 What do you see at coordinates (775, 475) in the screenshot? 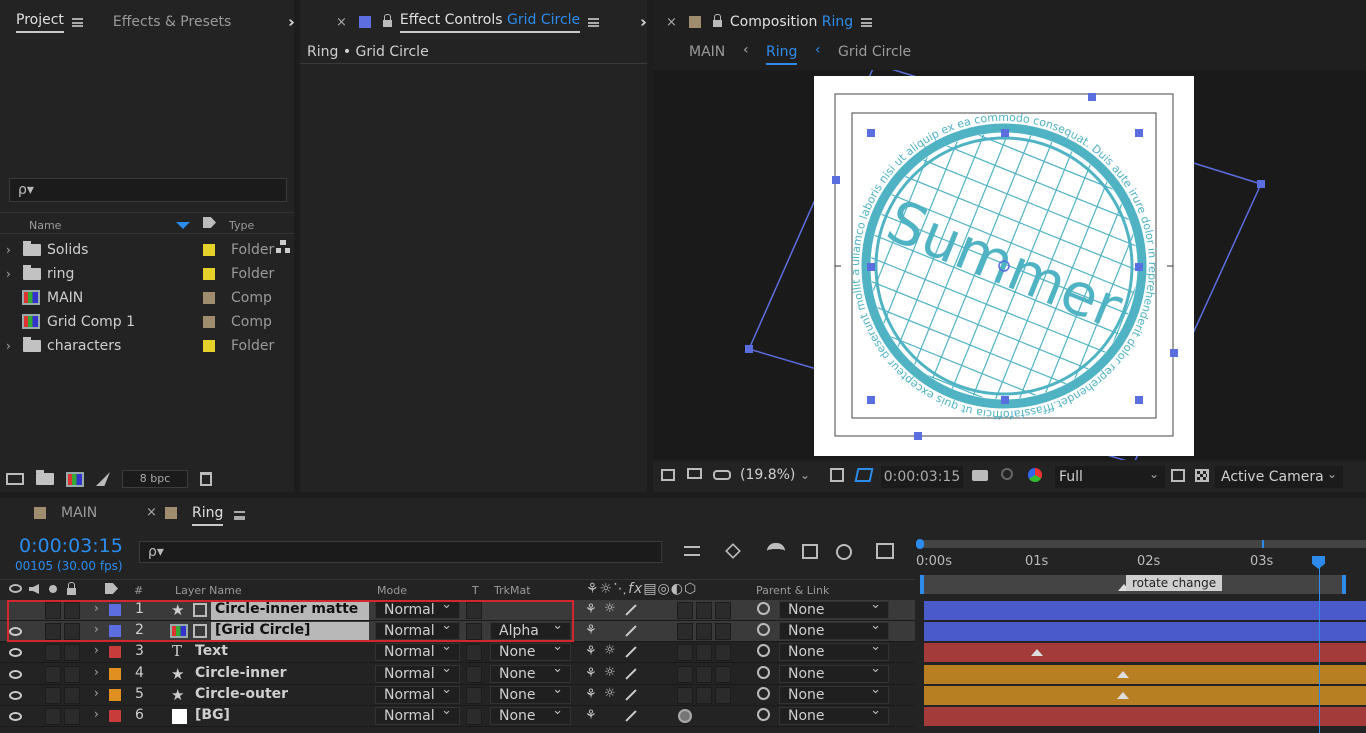
I see `zoom-dropdown: (19.8%) ⌄` at bounding box center [775, 475].